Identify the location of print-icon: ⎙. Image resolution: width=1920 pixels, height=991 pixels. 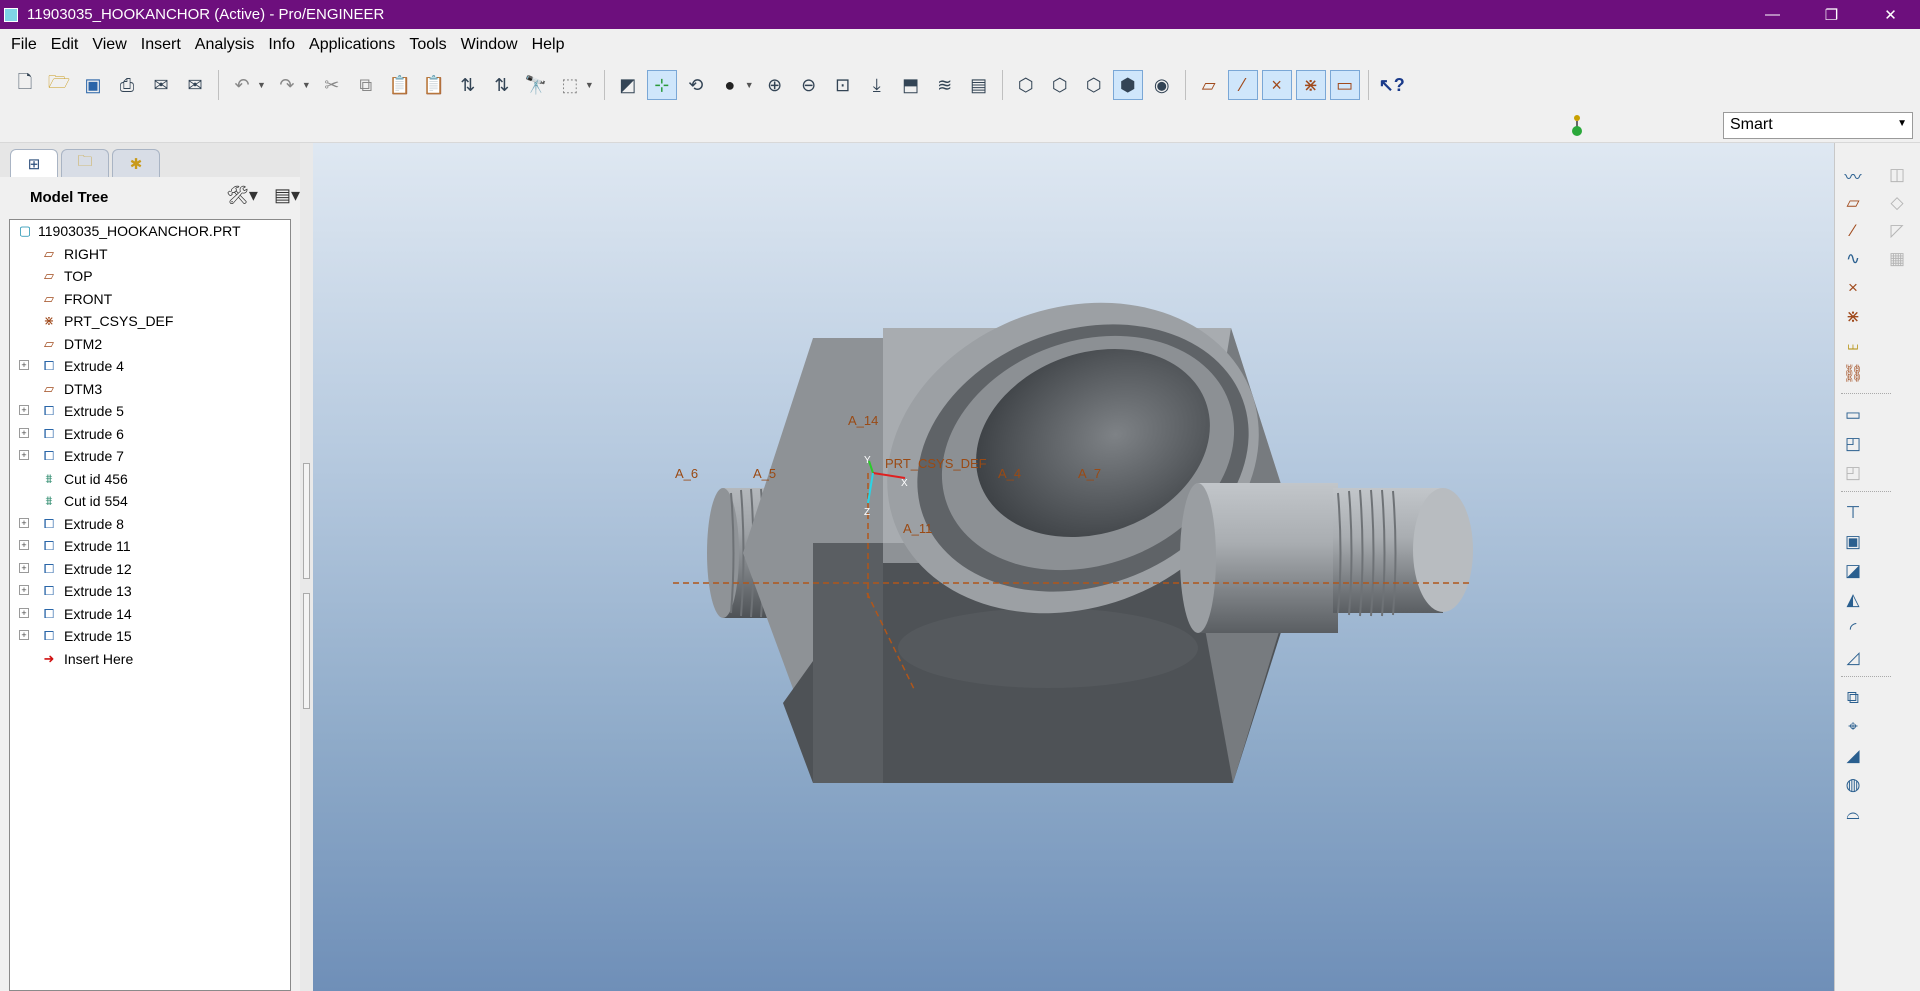
(127, 85).